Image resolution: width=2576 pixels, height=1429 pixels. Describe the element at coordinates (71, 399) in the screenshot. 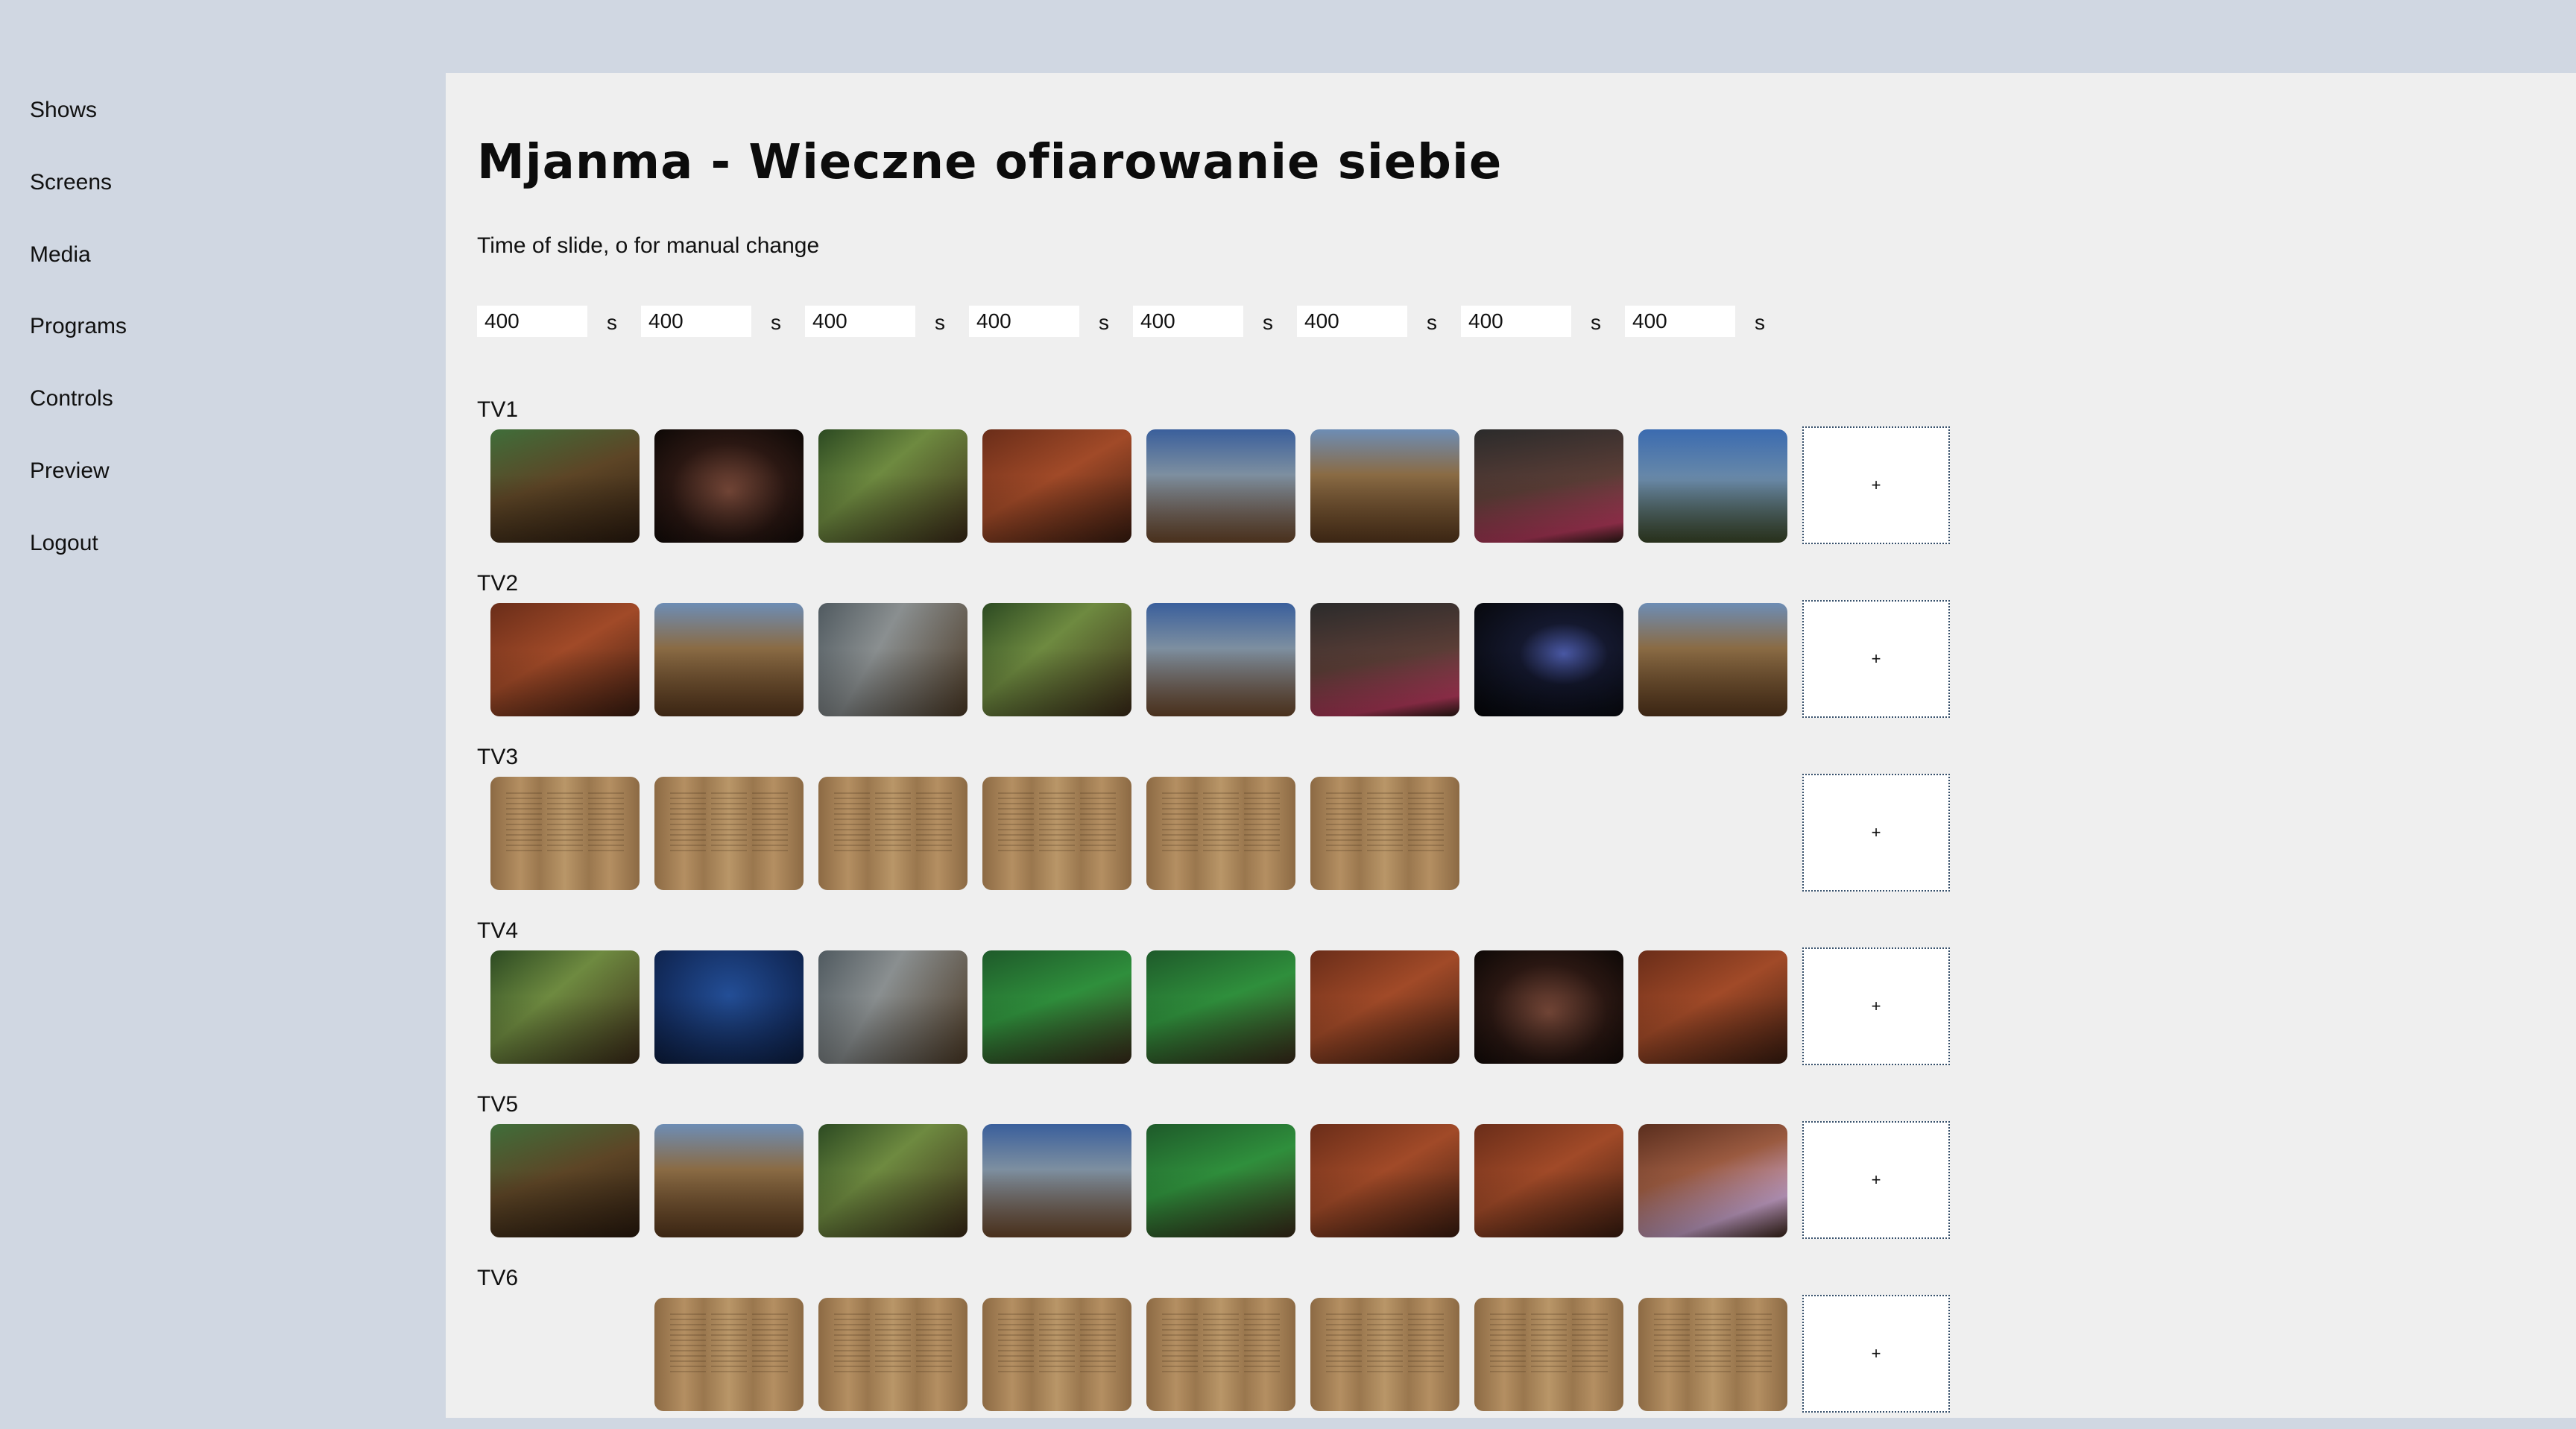

I see `nav-controls: Controls` at that location.